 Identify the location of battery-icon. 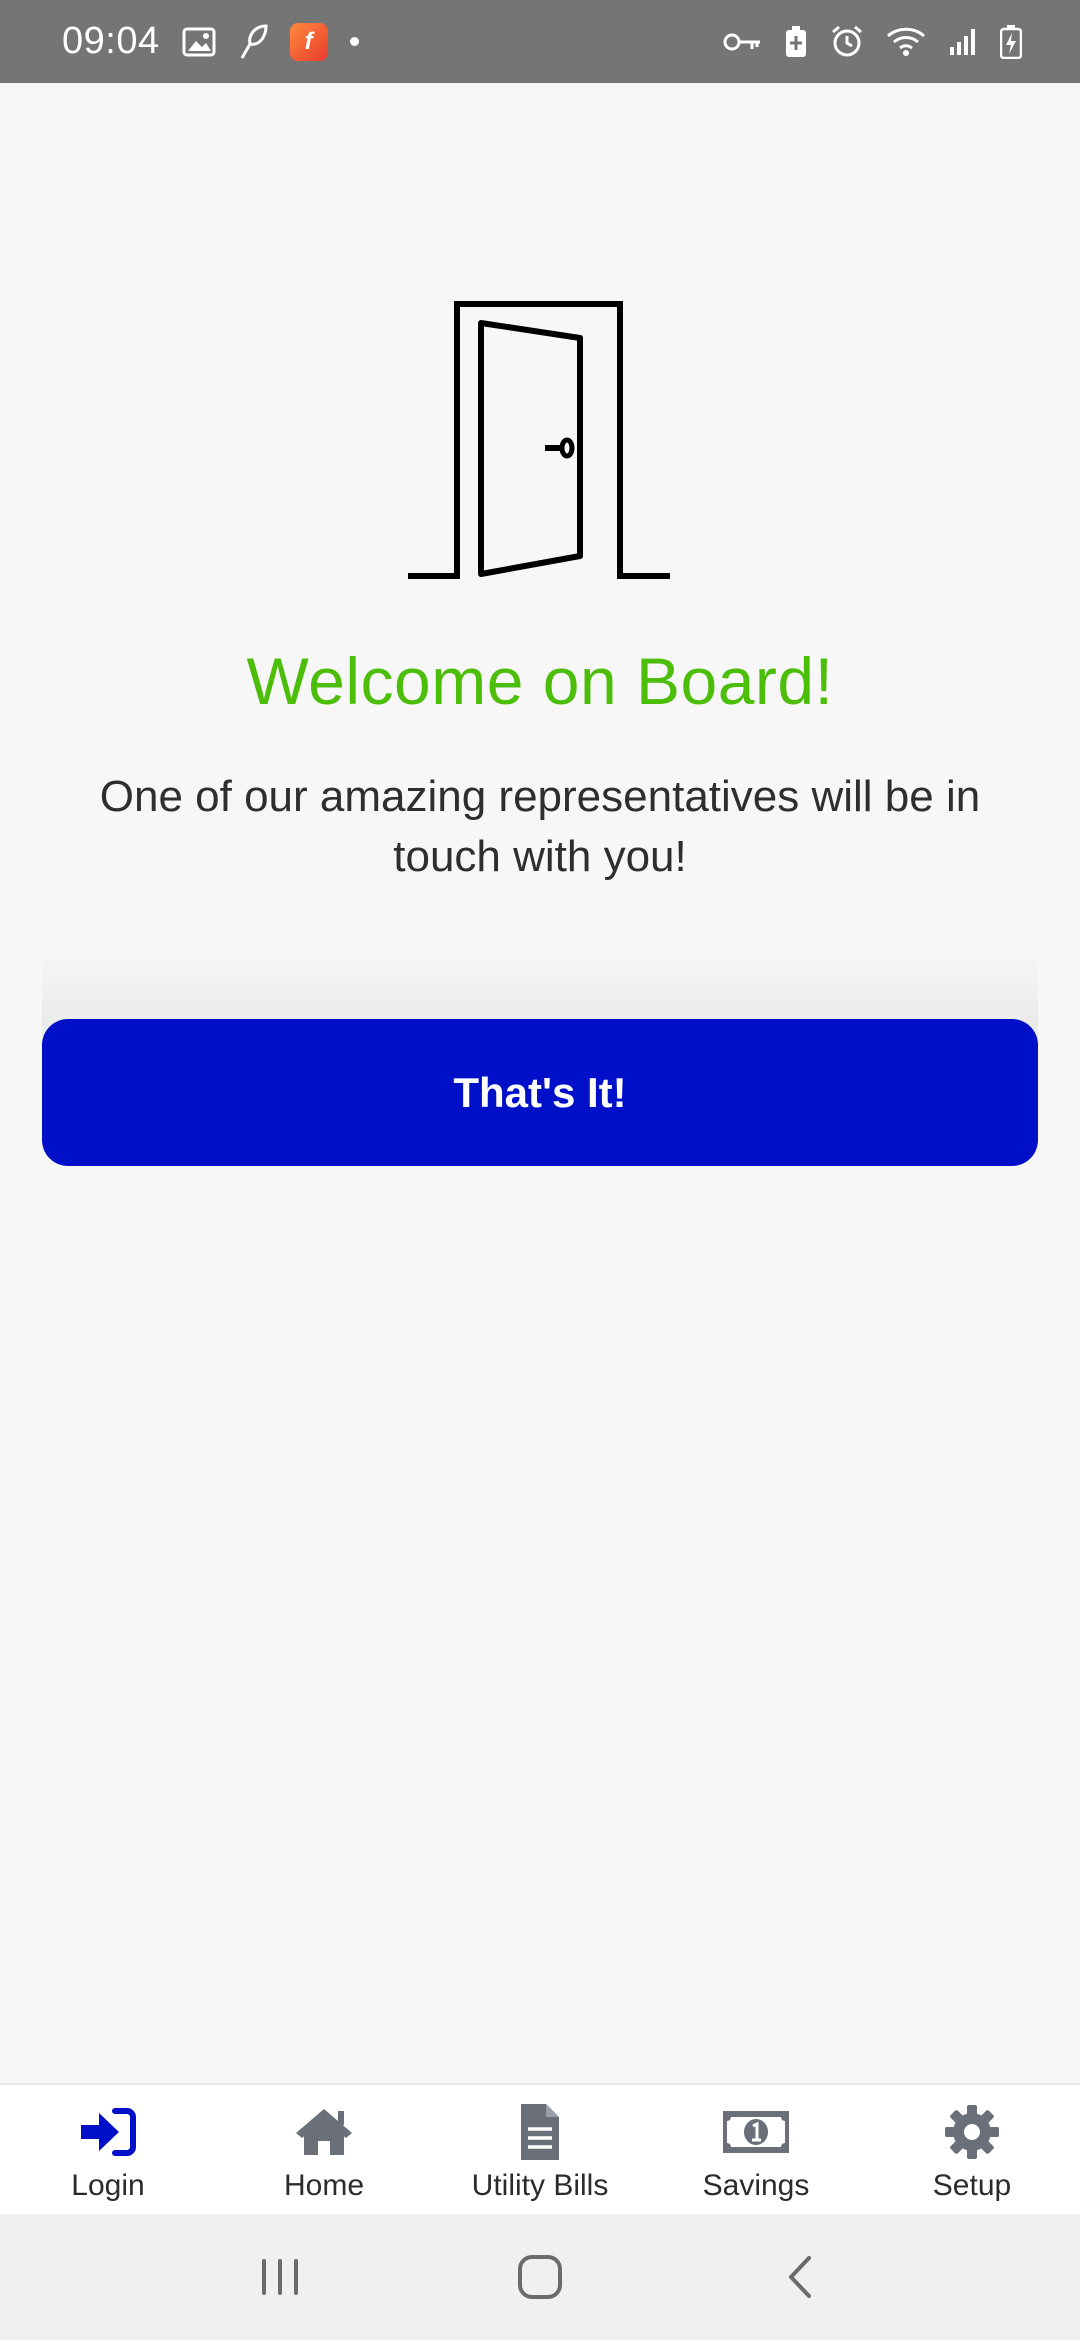
(1011, 41).